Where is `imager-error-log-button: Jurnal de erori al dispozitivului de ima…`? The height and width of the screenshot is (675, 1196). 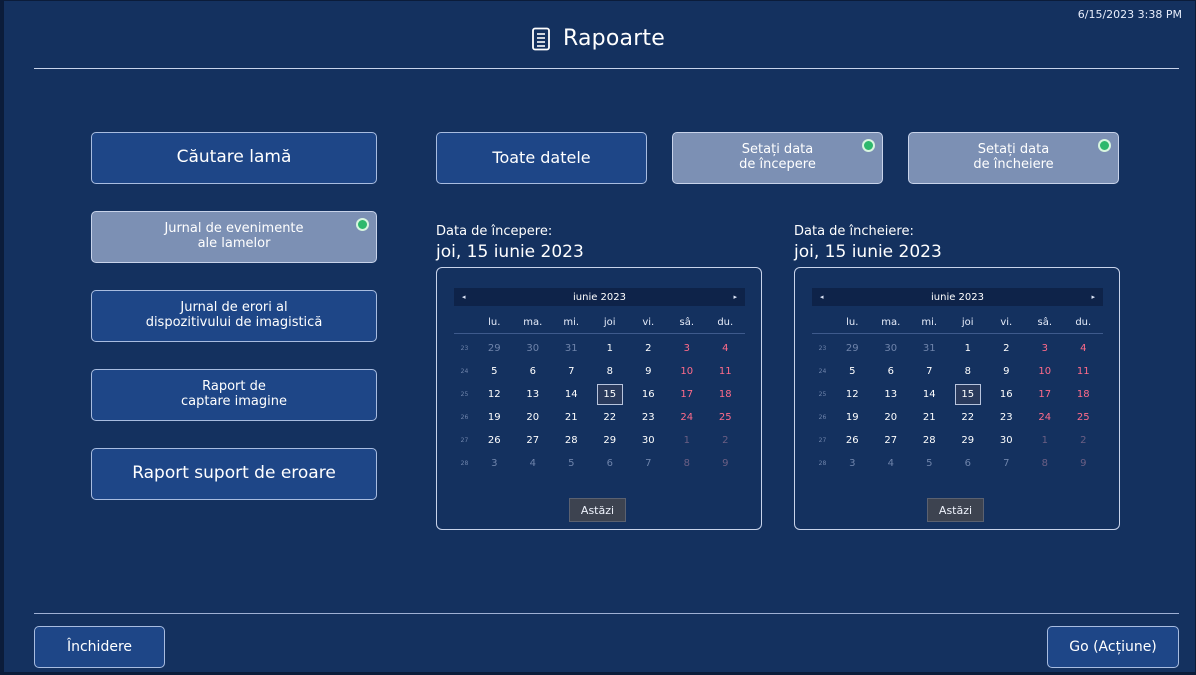 imager-error-log-button: Jurnal de erori al dispozitivului de ima… is located at coordinates (234, 316).